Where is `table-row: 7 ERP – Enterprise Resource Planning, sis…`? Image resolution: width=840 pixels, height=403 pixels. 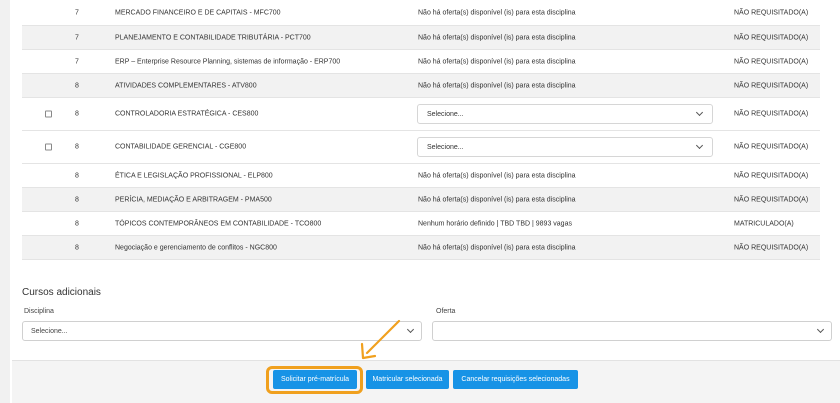
table-row: 7 ERP – Enterprise Resource Planning, sis… is located at coordinates (421, 62).